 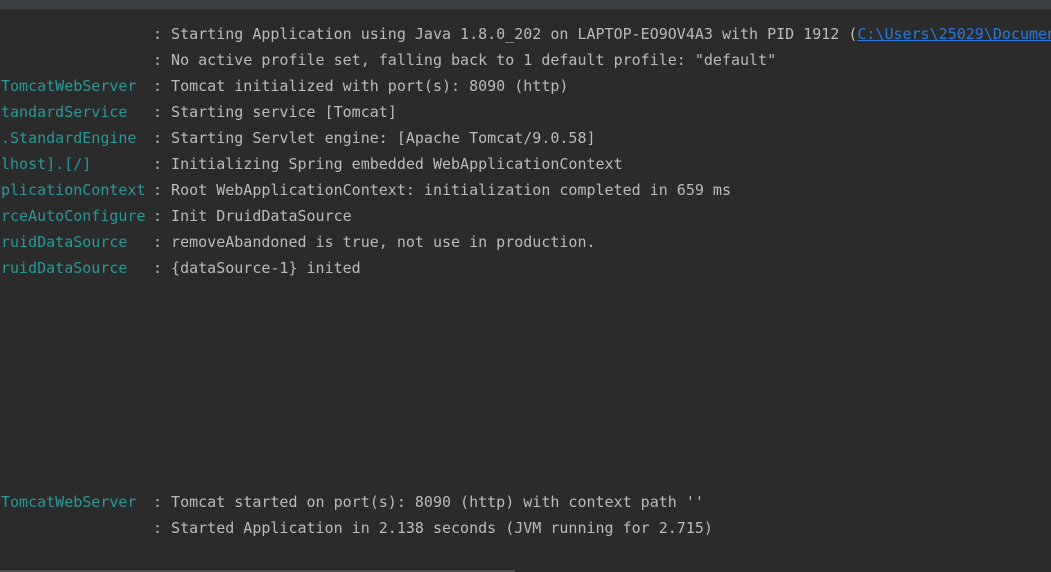 I want to click on console-top-divider, so click(x=525, y=5).